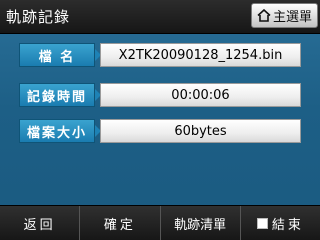 Image resolution: width=320 pixels, height=240 pixels. What do you see at coordinates (160, 17) in the screenshot?
I see `title-bar: 軌跡記錄 主選單` at bounding box center [160, 17].